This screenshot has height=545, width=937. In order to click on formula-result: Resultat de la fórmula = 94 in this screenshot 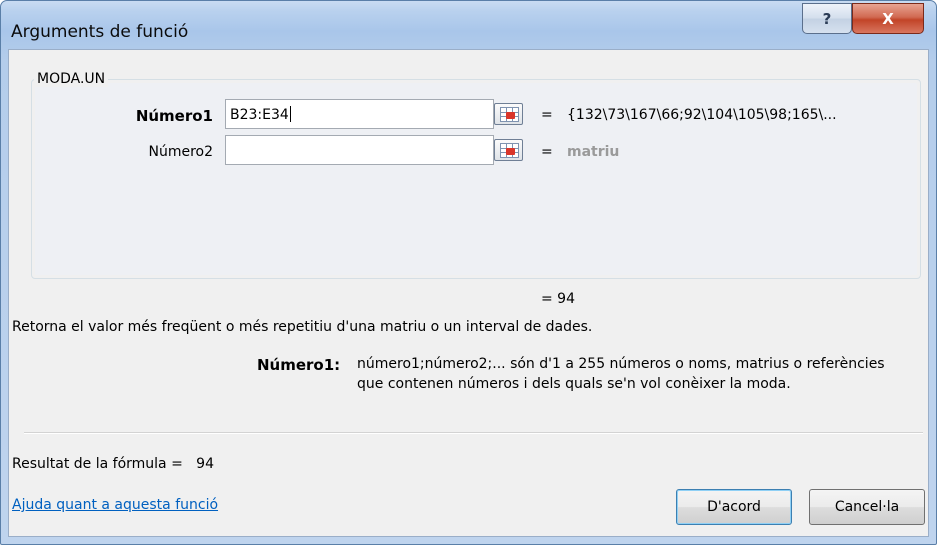, I will do `click(113, 464)`.